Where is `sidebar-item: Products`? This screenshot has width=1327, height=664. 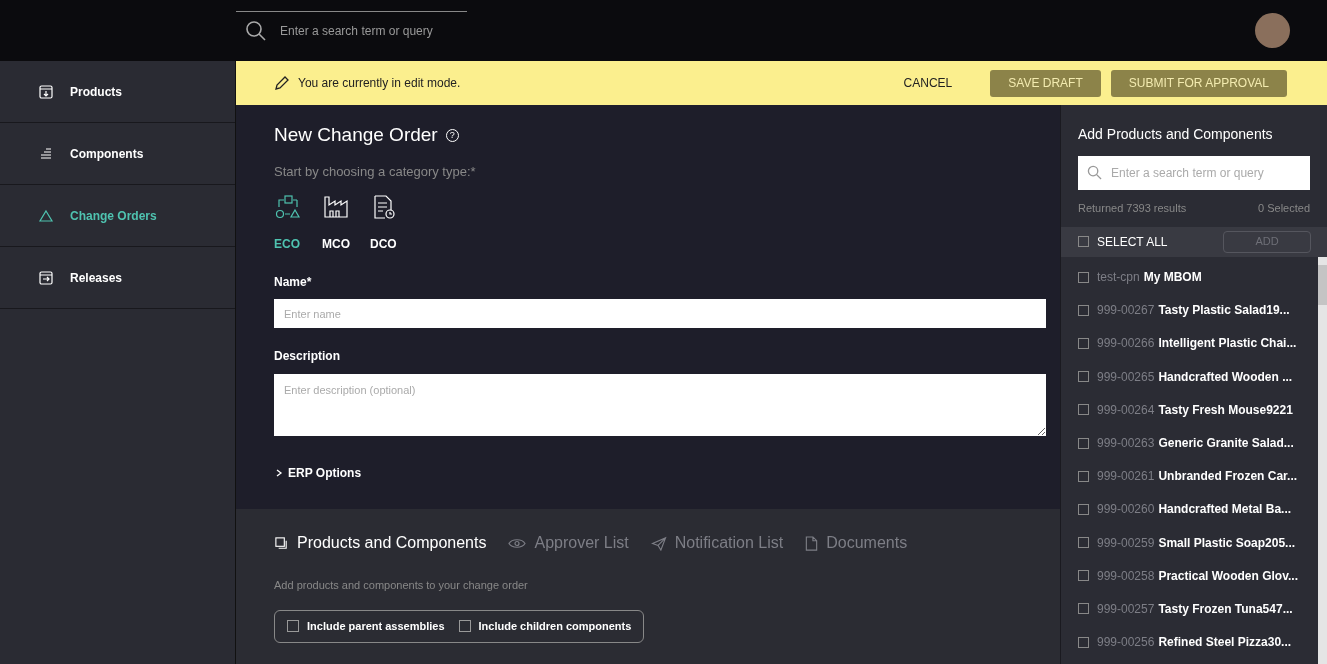
sidebar-item: Products is located at coordinates (117, 92).